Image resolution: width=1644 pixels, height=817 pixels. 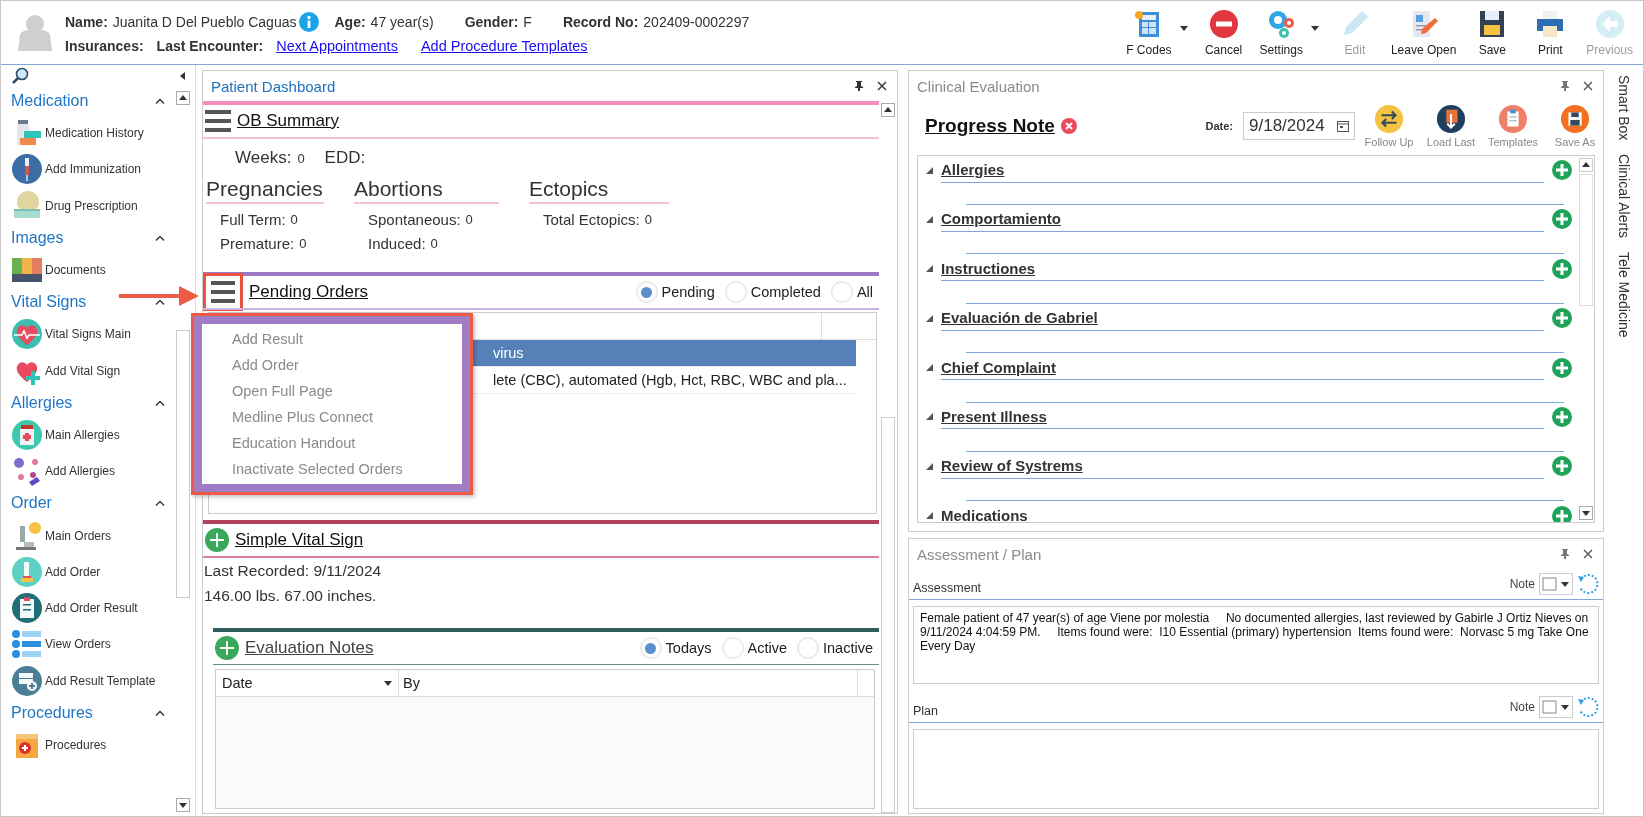 I want to click on section-title: Evaluation Notes, so click(x=309, y=648).